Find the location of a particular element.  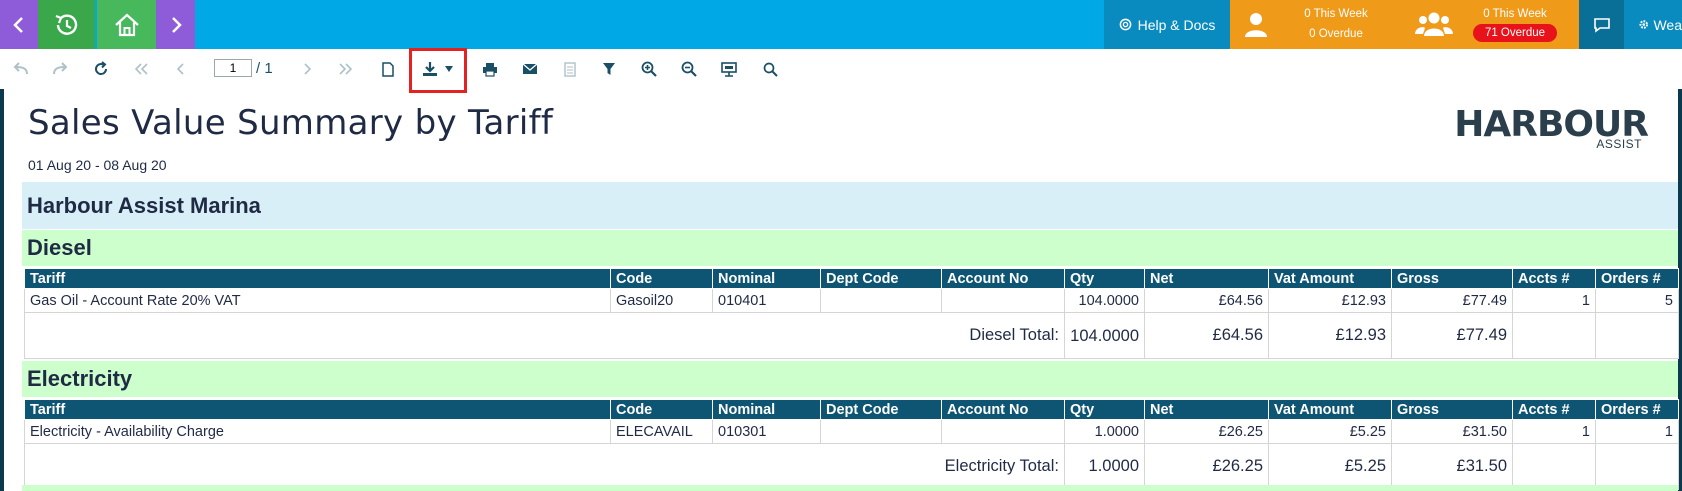

search-icon is located at coordinates (770, 69).